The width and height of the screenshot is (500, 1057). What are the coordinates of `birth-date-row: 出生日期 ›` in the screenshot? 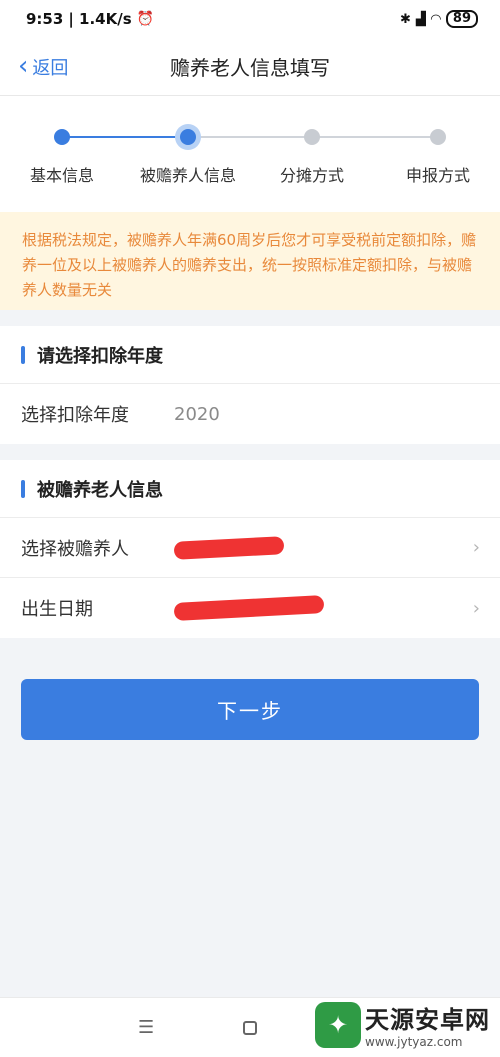 It's located at (250, 608).